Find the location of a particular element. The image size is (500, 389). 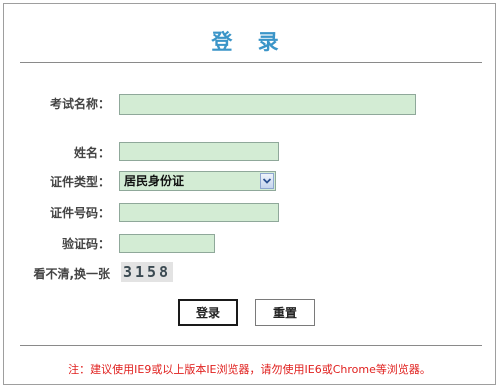

page-title: 登 录 is located at coordinates (249, 42).